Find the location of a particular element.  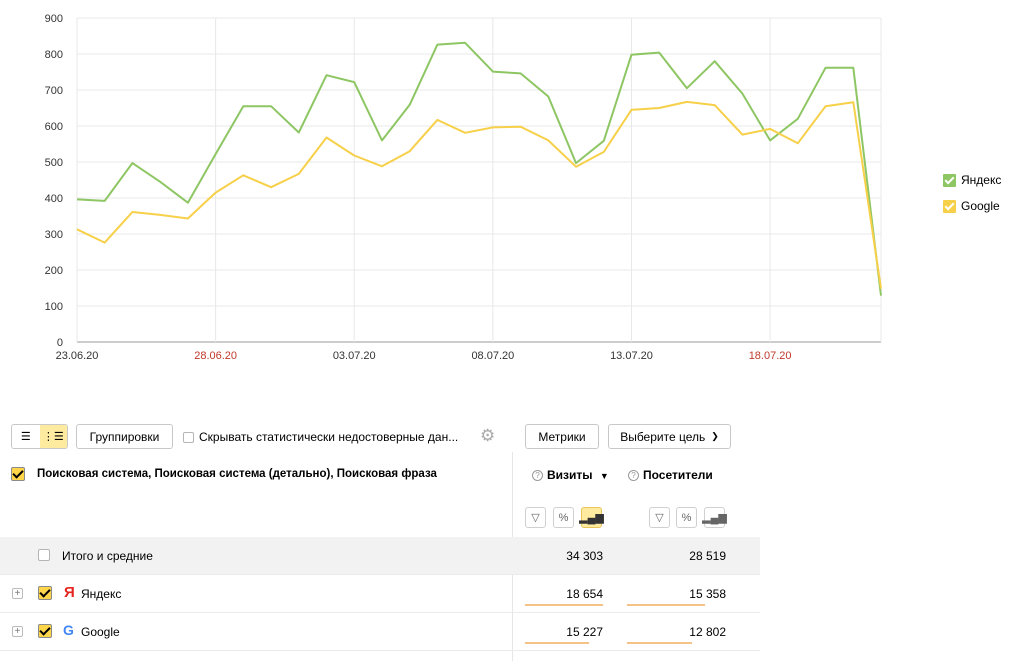

groupings-button-label: Группировки is located at coordinates (124, 436).